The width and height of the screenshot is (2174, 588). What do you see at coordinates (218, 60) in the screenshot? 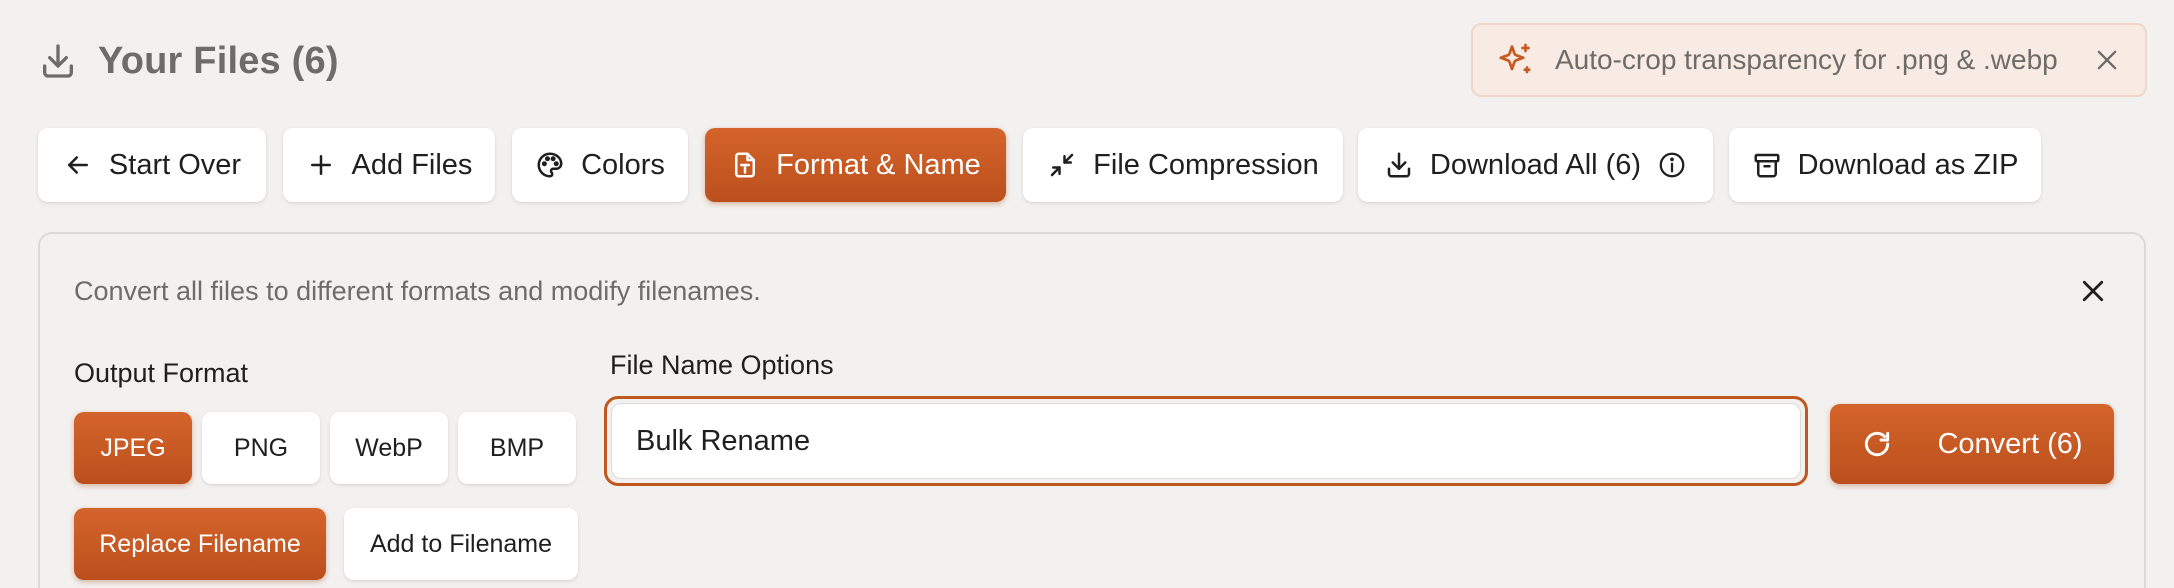
I see `page-title: Your Files (6)` at bounding box center [218, 60].